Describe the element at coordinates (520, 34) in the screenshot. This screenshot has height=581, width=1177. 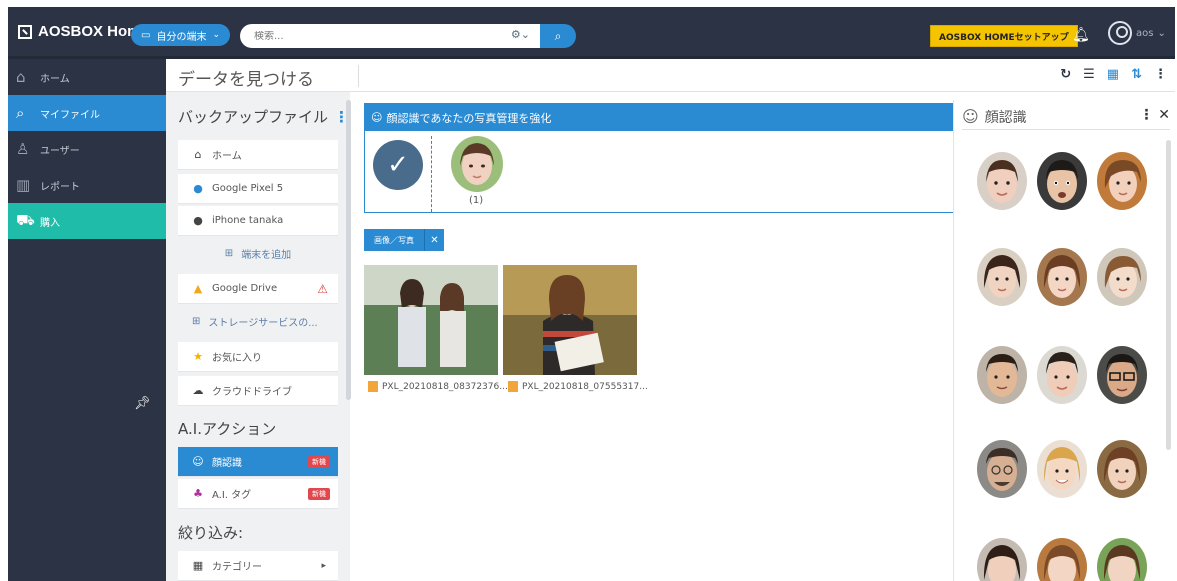
I see `gear-icon: ⚙⌄` at that location.